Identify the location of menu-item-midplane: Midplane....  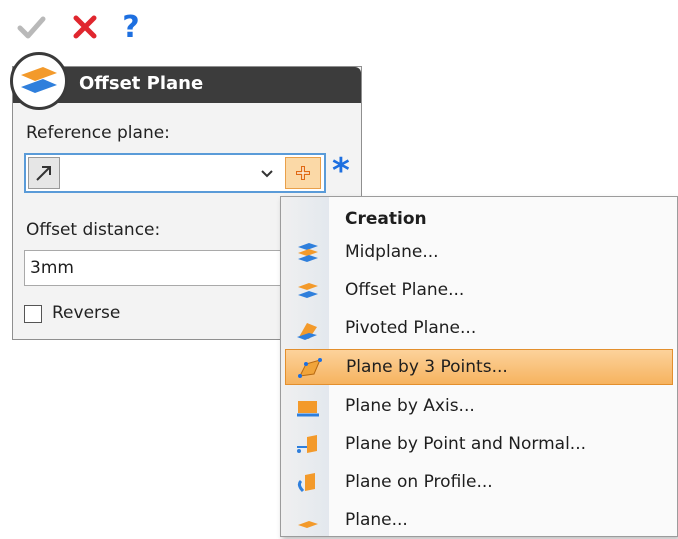
(479, 253).